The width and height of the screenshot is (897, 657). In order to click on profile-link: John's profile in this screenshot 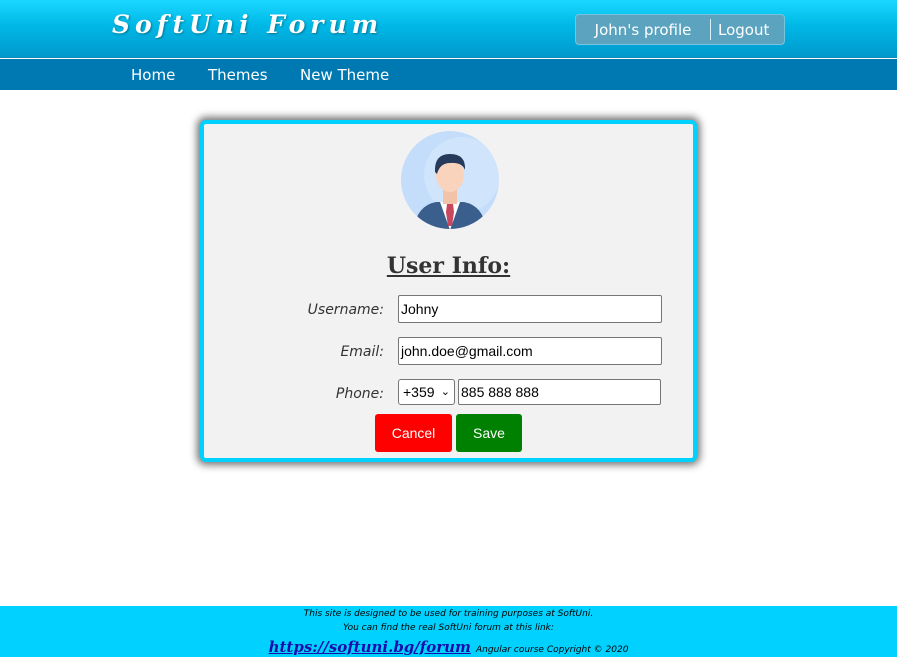, I will do `click(643, 30)`.